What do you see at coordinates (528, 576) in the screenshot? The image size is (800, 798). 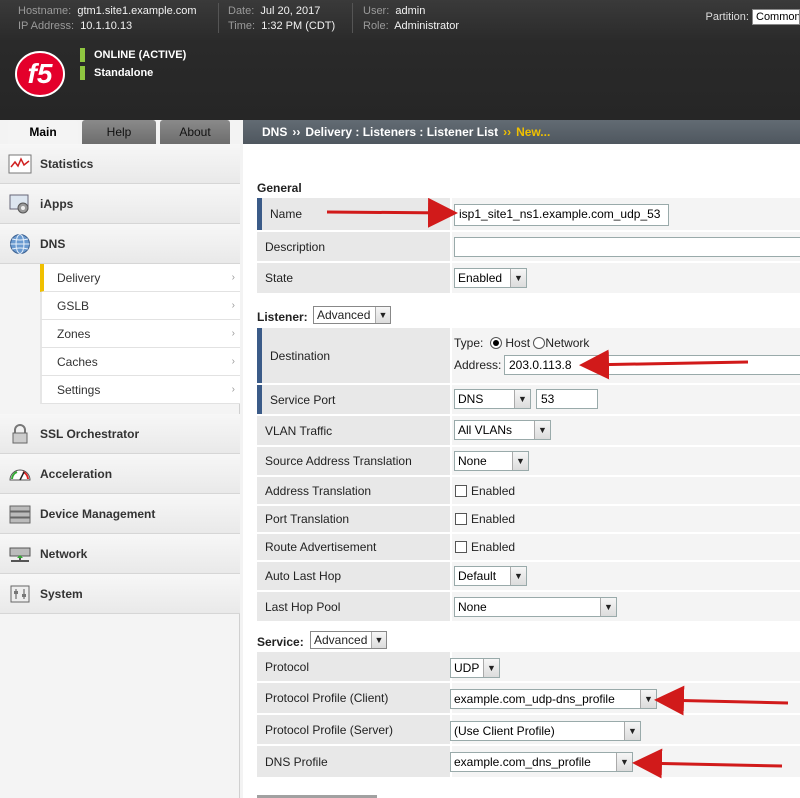 I see `row-auto-last-hop: Auto Last Hop Default ▼` at bounding box center [528, 576].